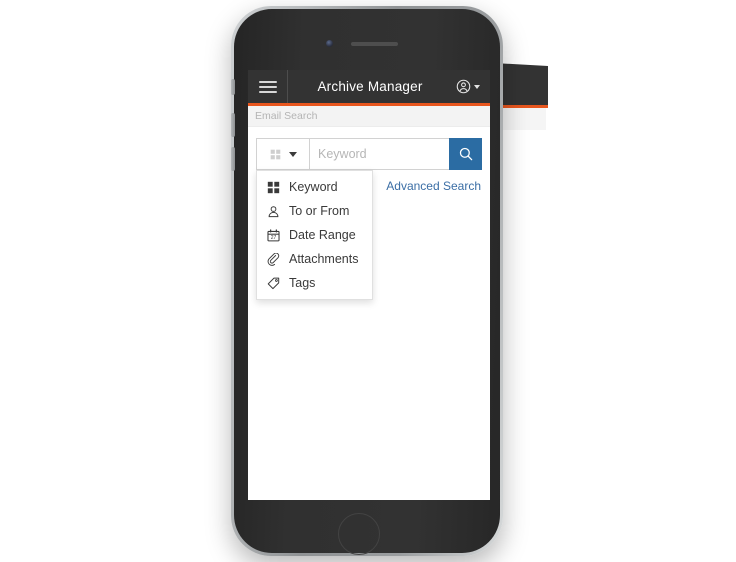  What do you see at coordinates (273, 283) in the screenshot?
I see `tag-icon` at bounding box center [273, 283].